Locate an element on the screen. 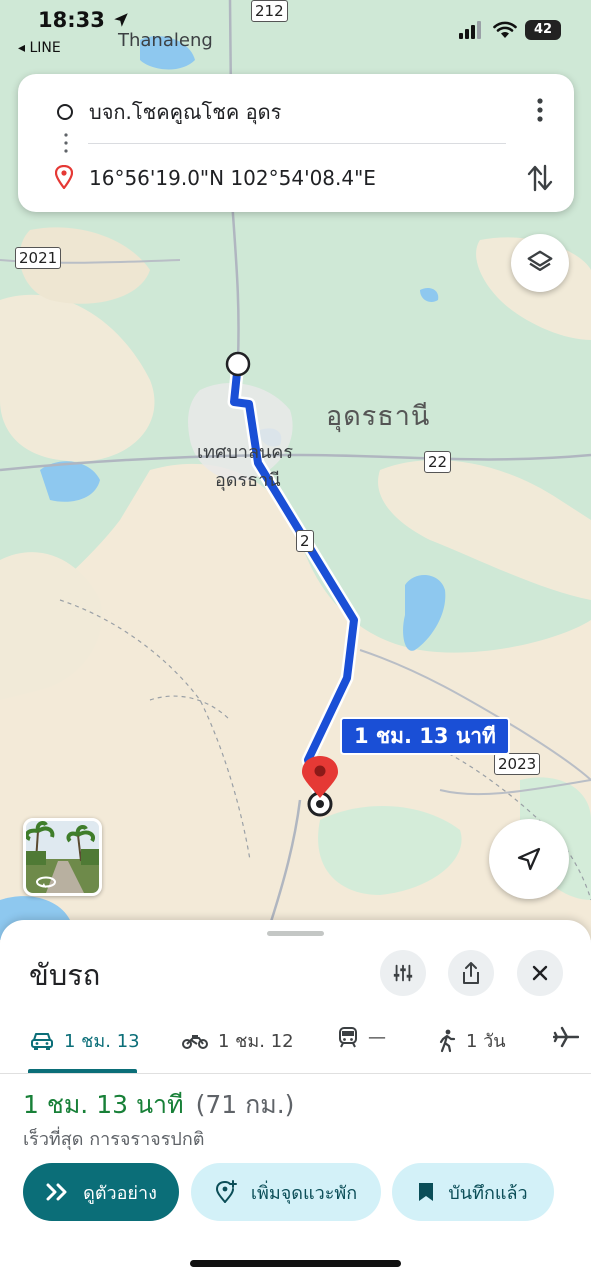 This screenshot has height=1280, width=591. back-to-app-link: ◂ LINE is located at coordinates (39, 48).